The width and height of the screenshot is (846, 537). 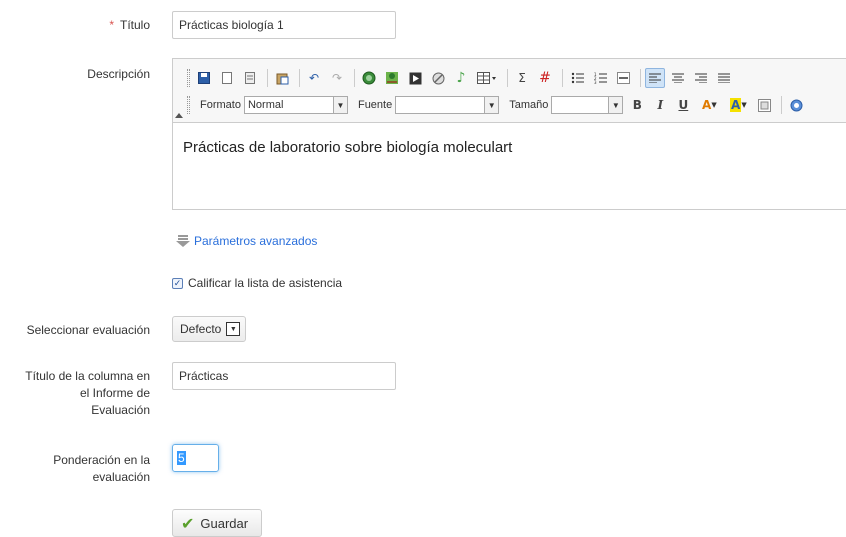 I want to click on new-page-icon, so click(x=227, y=78).